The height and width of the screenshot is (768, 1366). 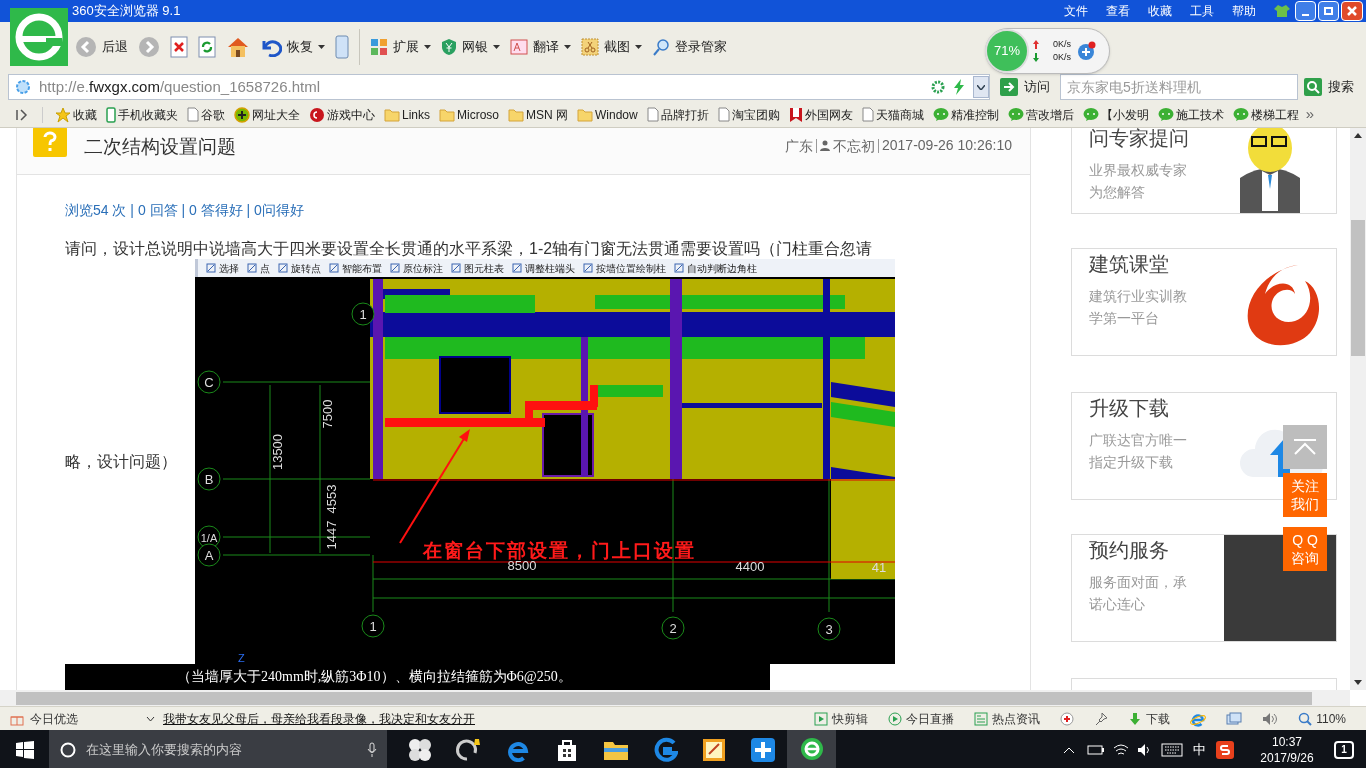 I want to click on sidebar-toggle-icon, so click(x=23, y=114).